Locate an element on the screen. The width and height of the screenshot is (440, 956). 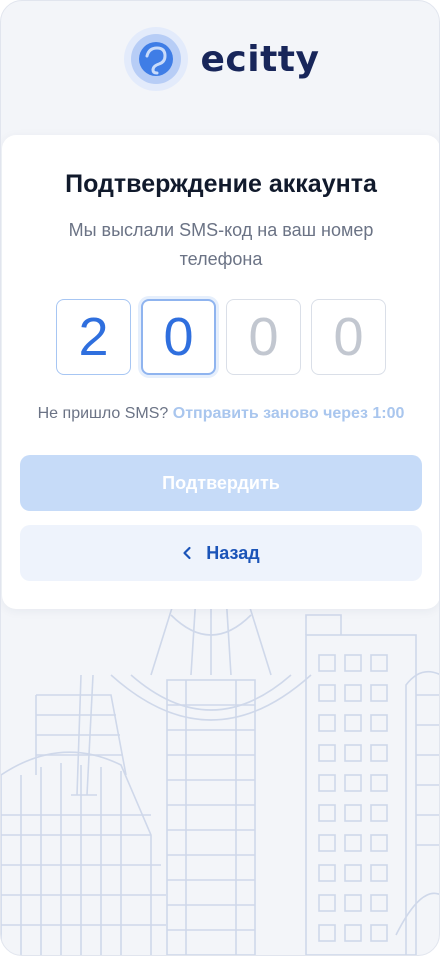
resend-prompt: Не пришло SMS? is located at coordinates (103, 413).